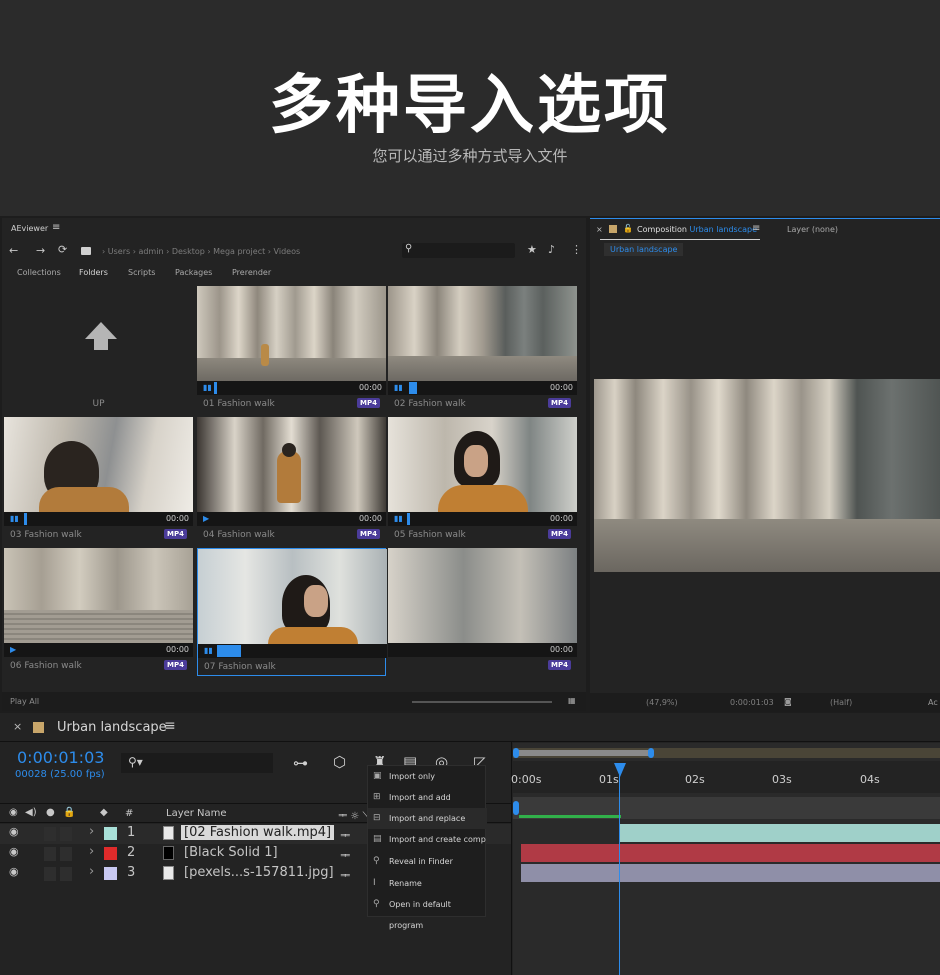  Describe the element at coordinates (788, 701) in the screenshot. I see `camera-icon: ◙` at that location.